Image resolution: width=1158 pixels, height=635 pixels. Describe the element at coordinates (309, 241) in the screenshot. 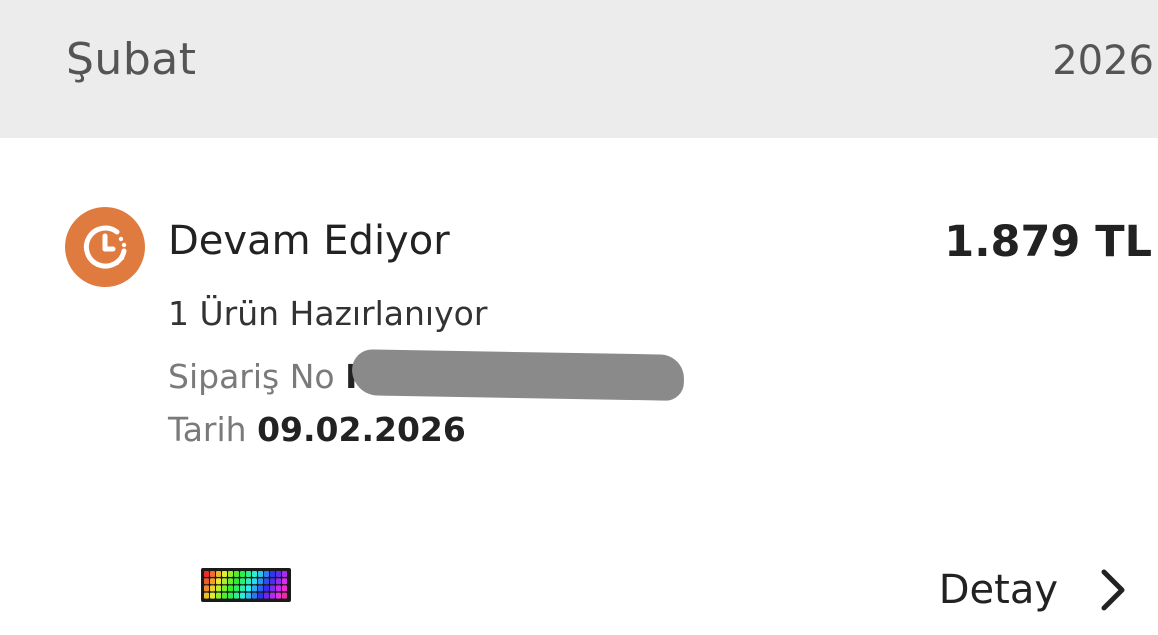

I see `order-status: Devam Ediyor` at that location.